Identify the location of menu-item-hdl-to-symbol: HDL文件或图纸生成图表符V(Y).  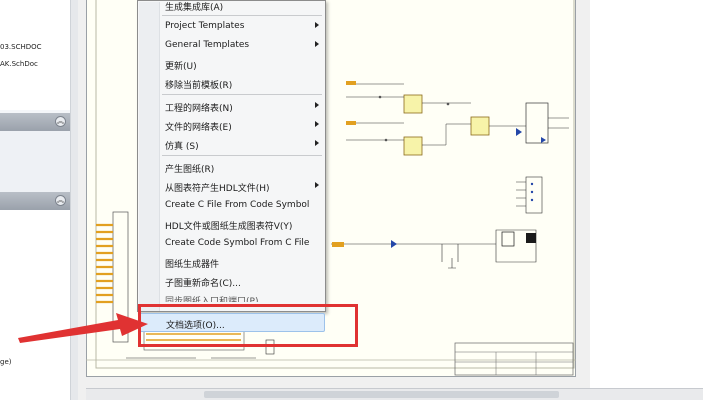
(232, 224).